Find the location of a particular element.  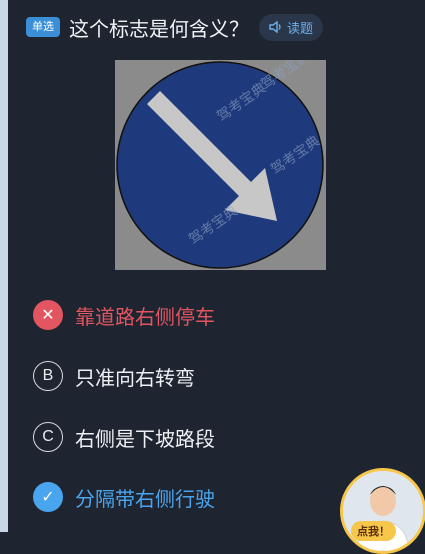

option-c: C 右侧是下坡路段 is located at coordinates (183, 437).